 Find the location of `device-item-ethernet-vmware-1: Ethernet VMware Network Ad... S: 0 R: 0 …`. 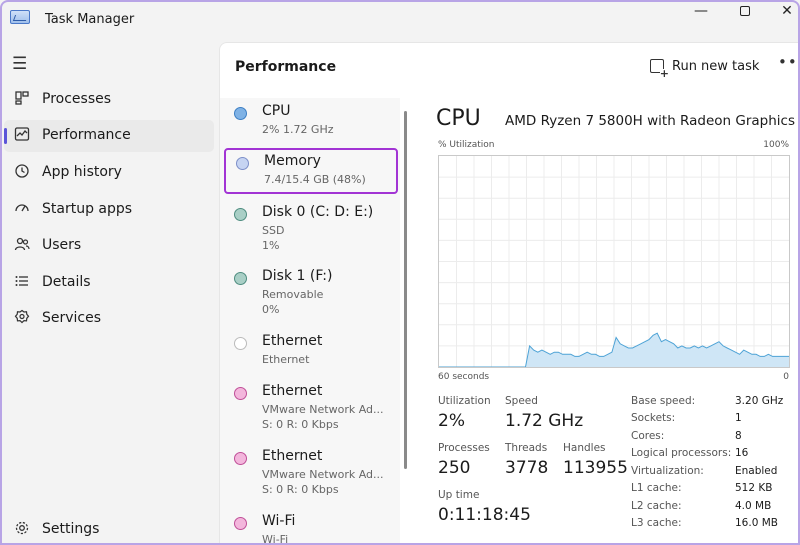

device-item-ethernet-vmware-1: Ethernet VMware Network Ad... S: 0 R: 0 … is located at coordinates (311, 408).